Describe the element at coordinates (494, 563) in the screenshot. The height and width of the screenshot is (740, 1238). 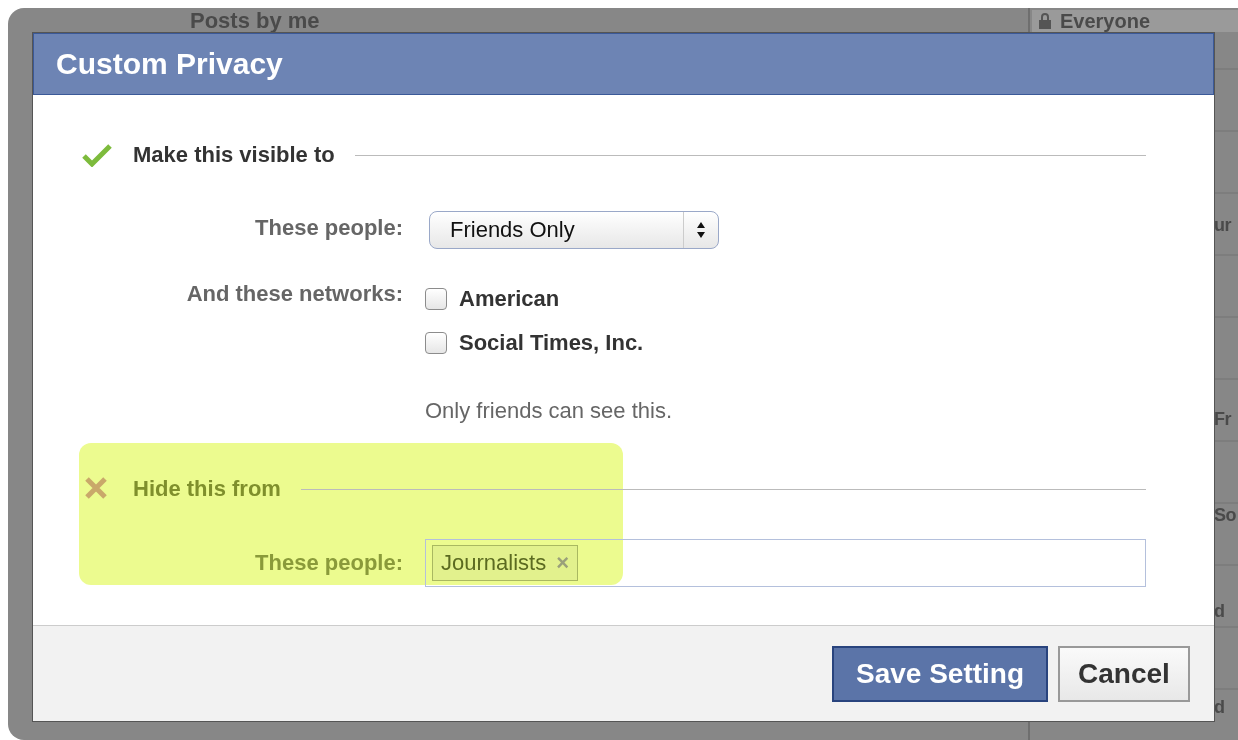
I see `token-label: Journalists` at that location.